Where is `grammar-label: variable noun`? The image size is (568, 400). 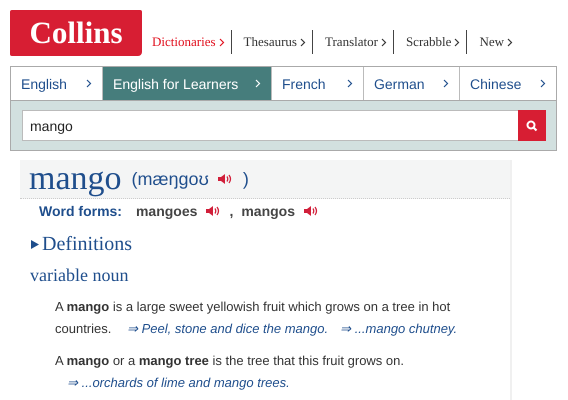
grammar-label: variable noun is located at coordinates (79, 275).